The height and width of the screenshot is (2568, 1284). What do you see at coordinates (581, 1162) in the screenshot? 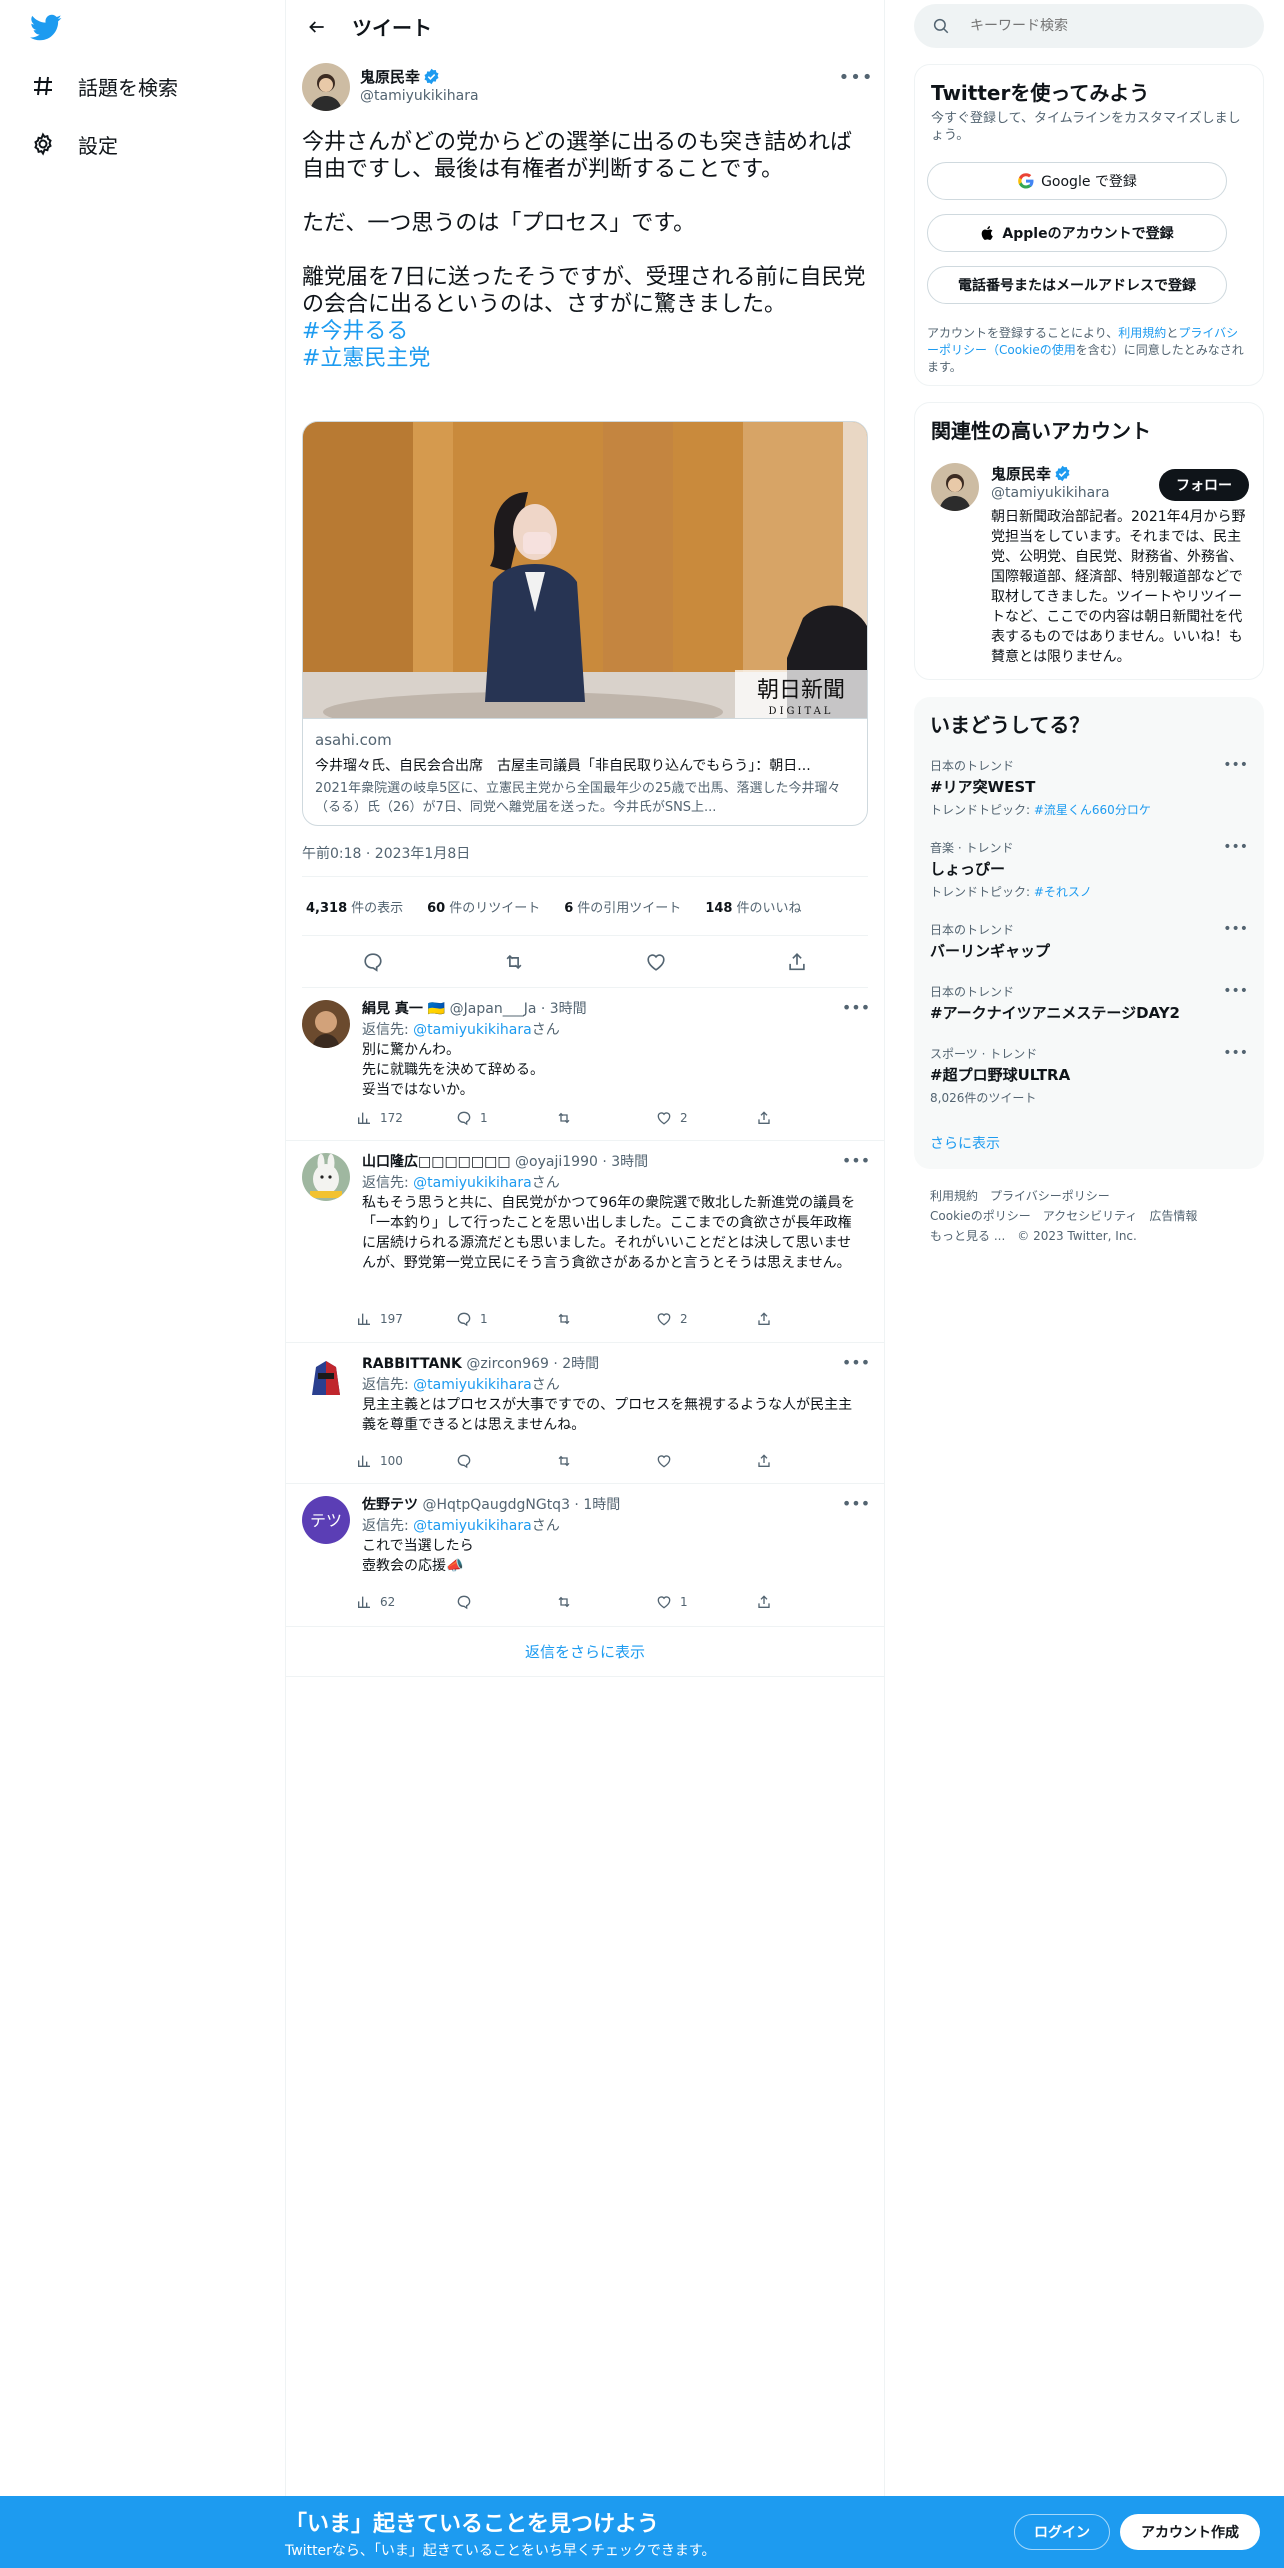
I see `reply-author-handle: @oyaji1990 · 3時間` at bounding box center [581, 1162].